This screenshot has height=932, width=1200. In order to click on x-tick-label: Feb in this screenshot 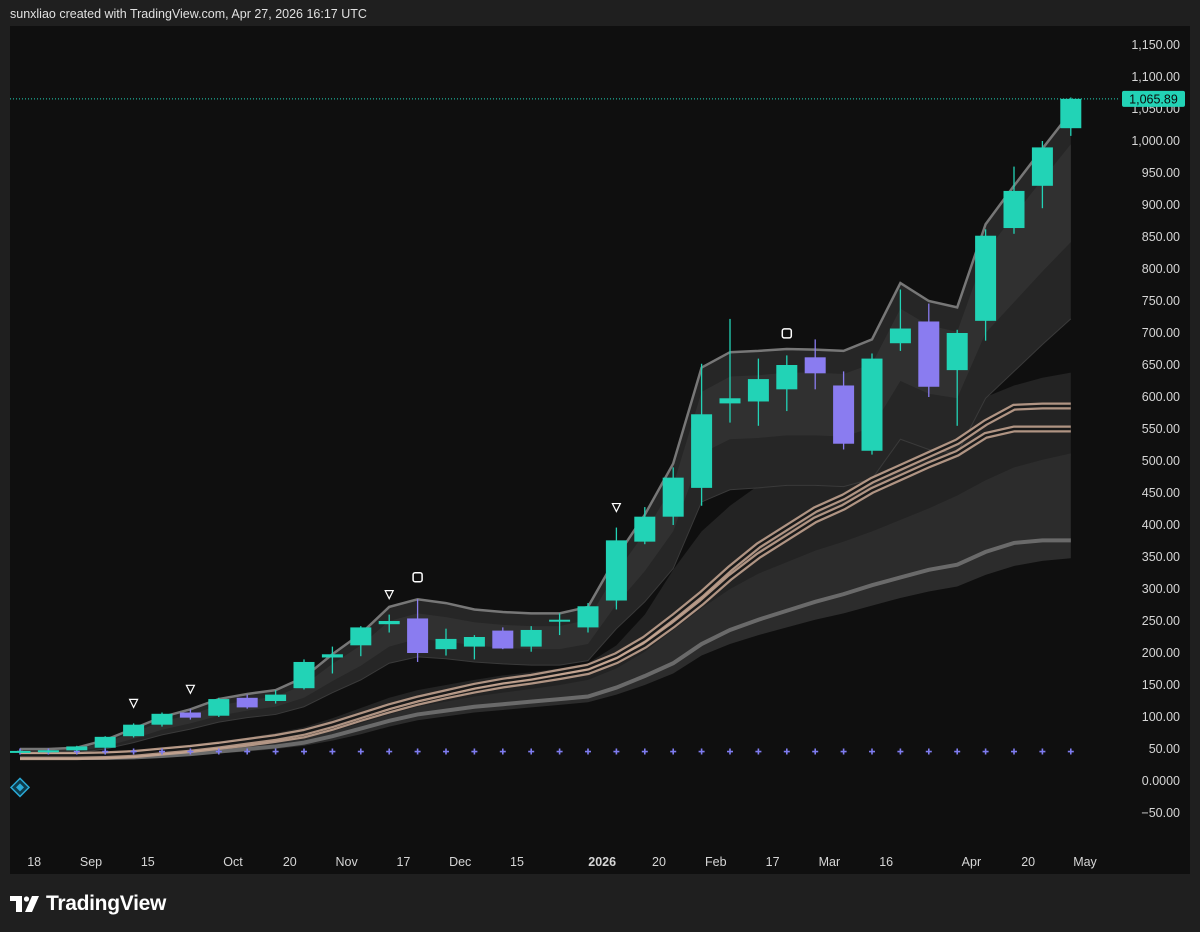, I will do `click(716, 862)`.